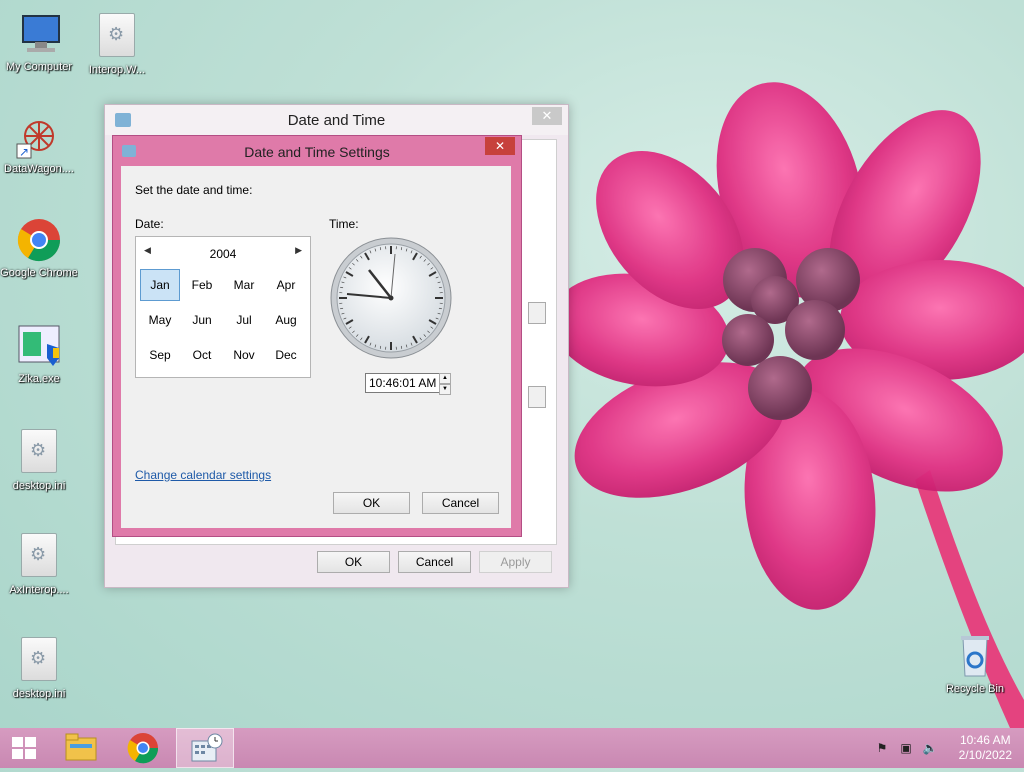 This screenshot has width=1024, height=772. What do you see at coordinates (975, 656) in the screenshot?
I see `recycle-bin-icon` at bounding box center [975, 656].